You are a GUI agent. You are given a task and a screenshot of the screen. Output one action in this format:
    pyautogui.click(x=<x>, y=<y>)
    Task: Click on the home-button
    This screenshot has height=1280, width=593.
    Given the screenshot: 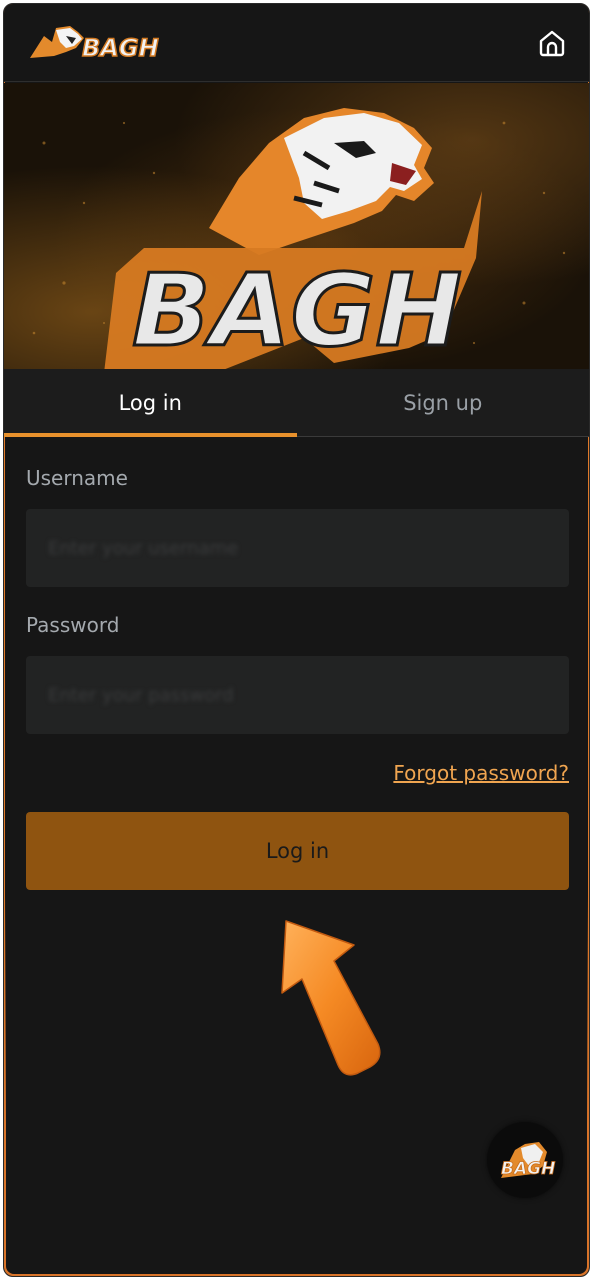 What is the action you would take?
    pyautogui.click(x=552, y=43)
    